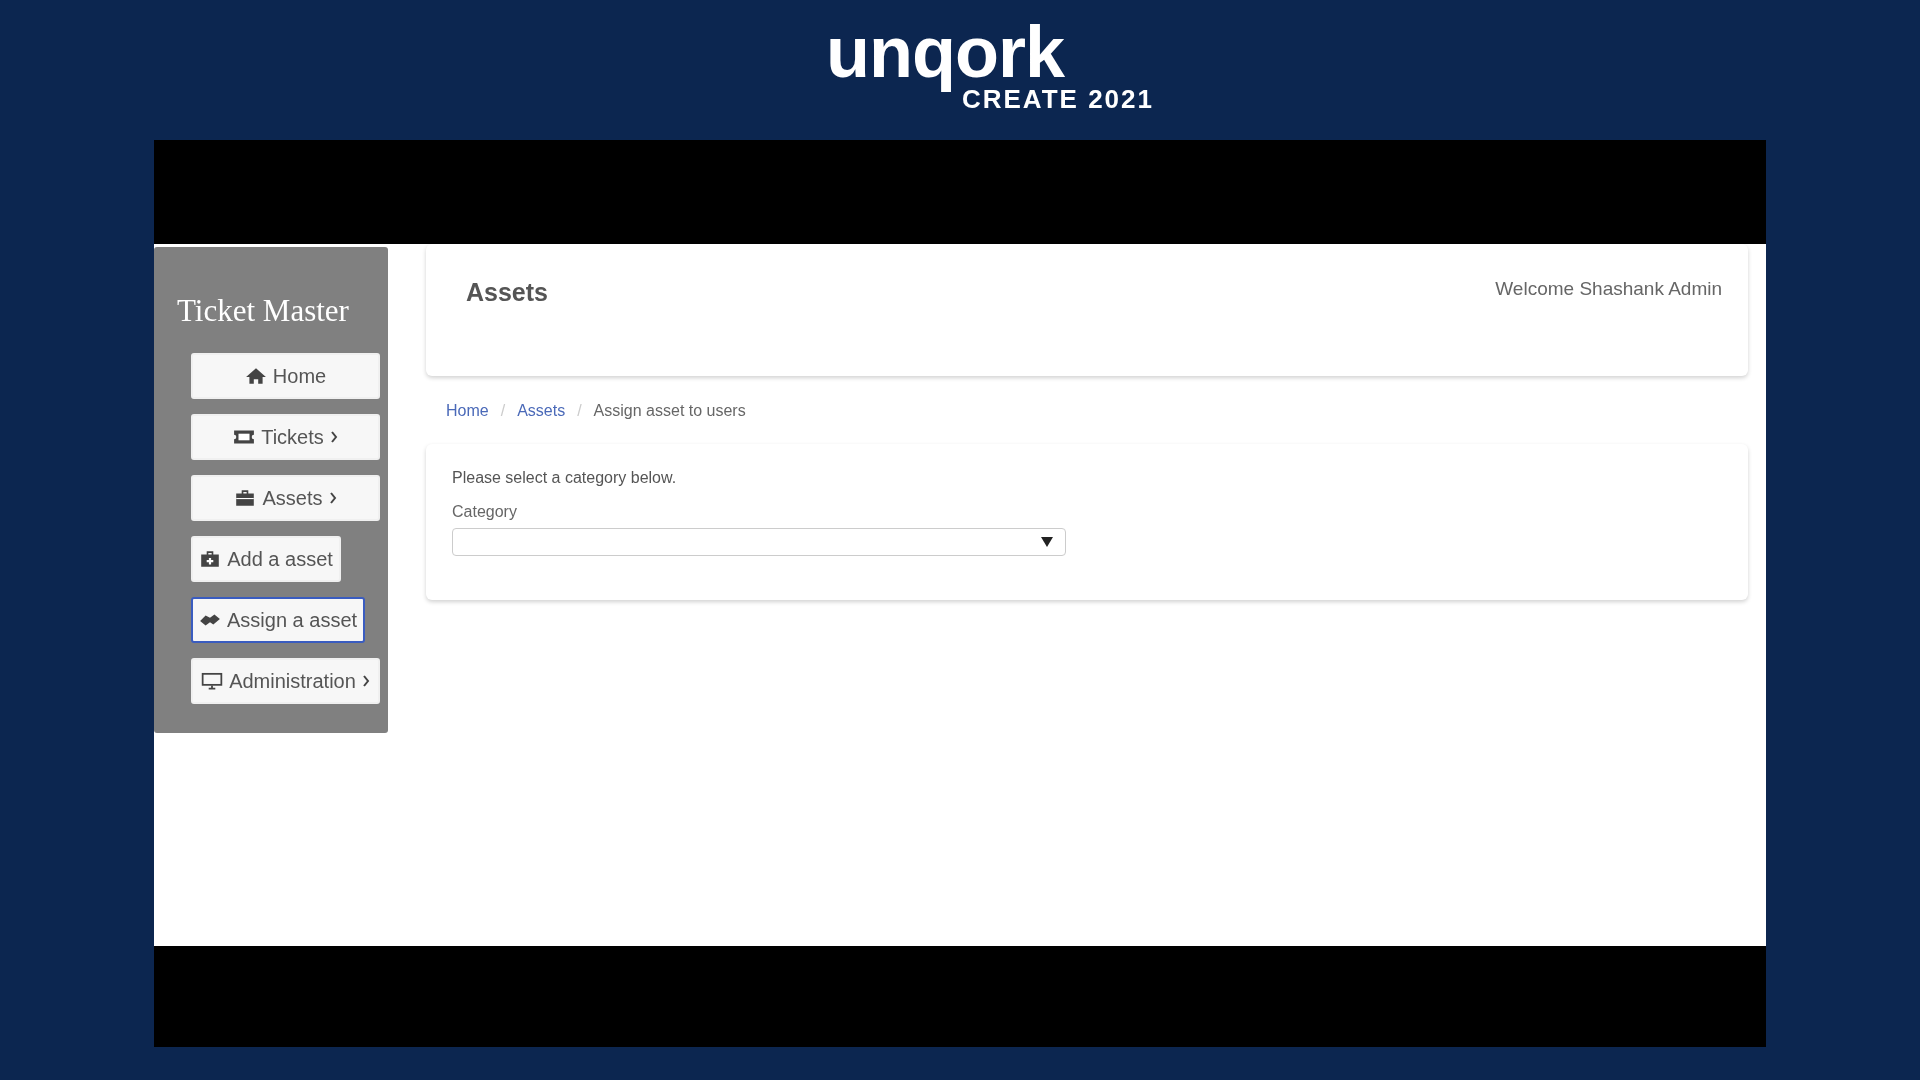 Image resolution: width=1920 pixels, height=1080 pixels. Describe the element at coordinates (541, 423) in the screenshot. I see `breadcrumb-link: Assets` at that location.